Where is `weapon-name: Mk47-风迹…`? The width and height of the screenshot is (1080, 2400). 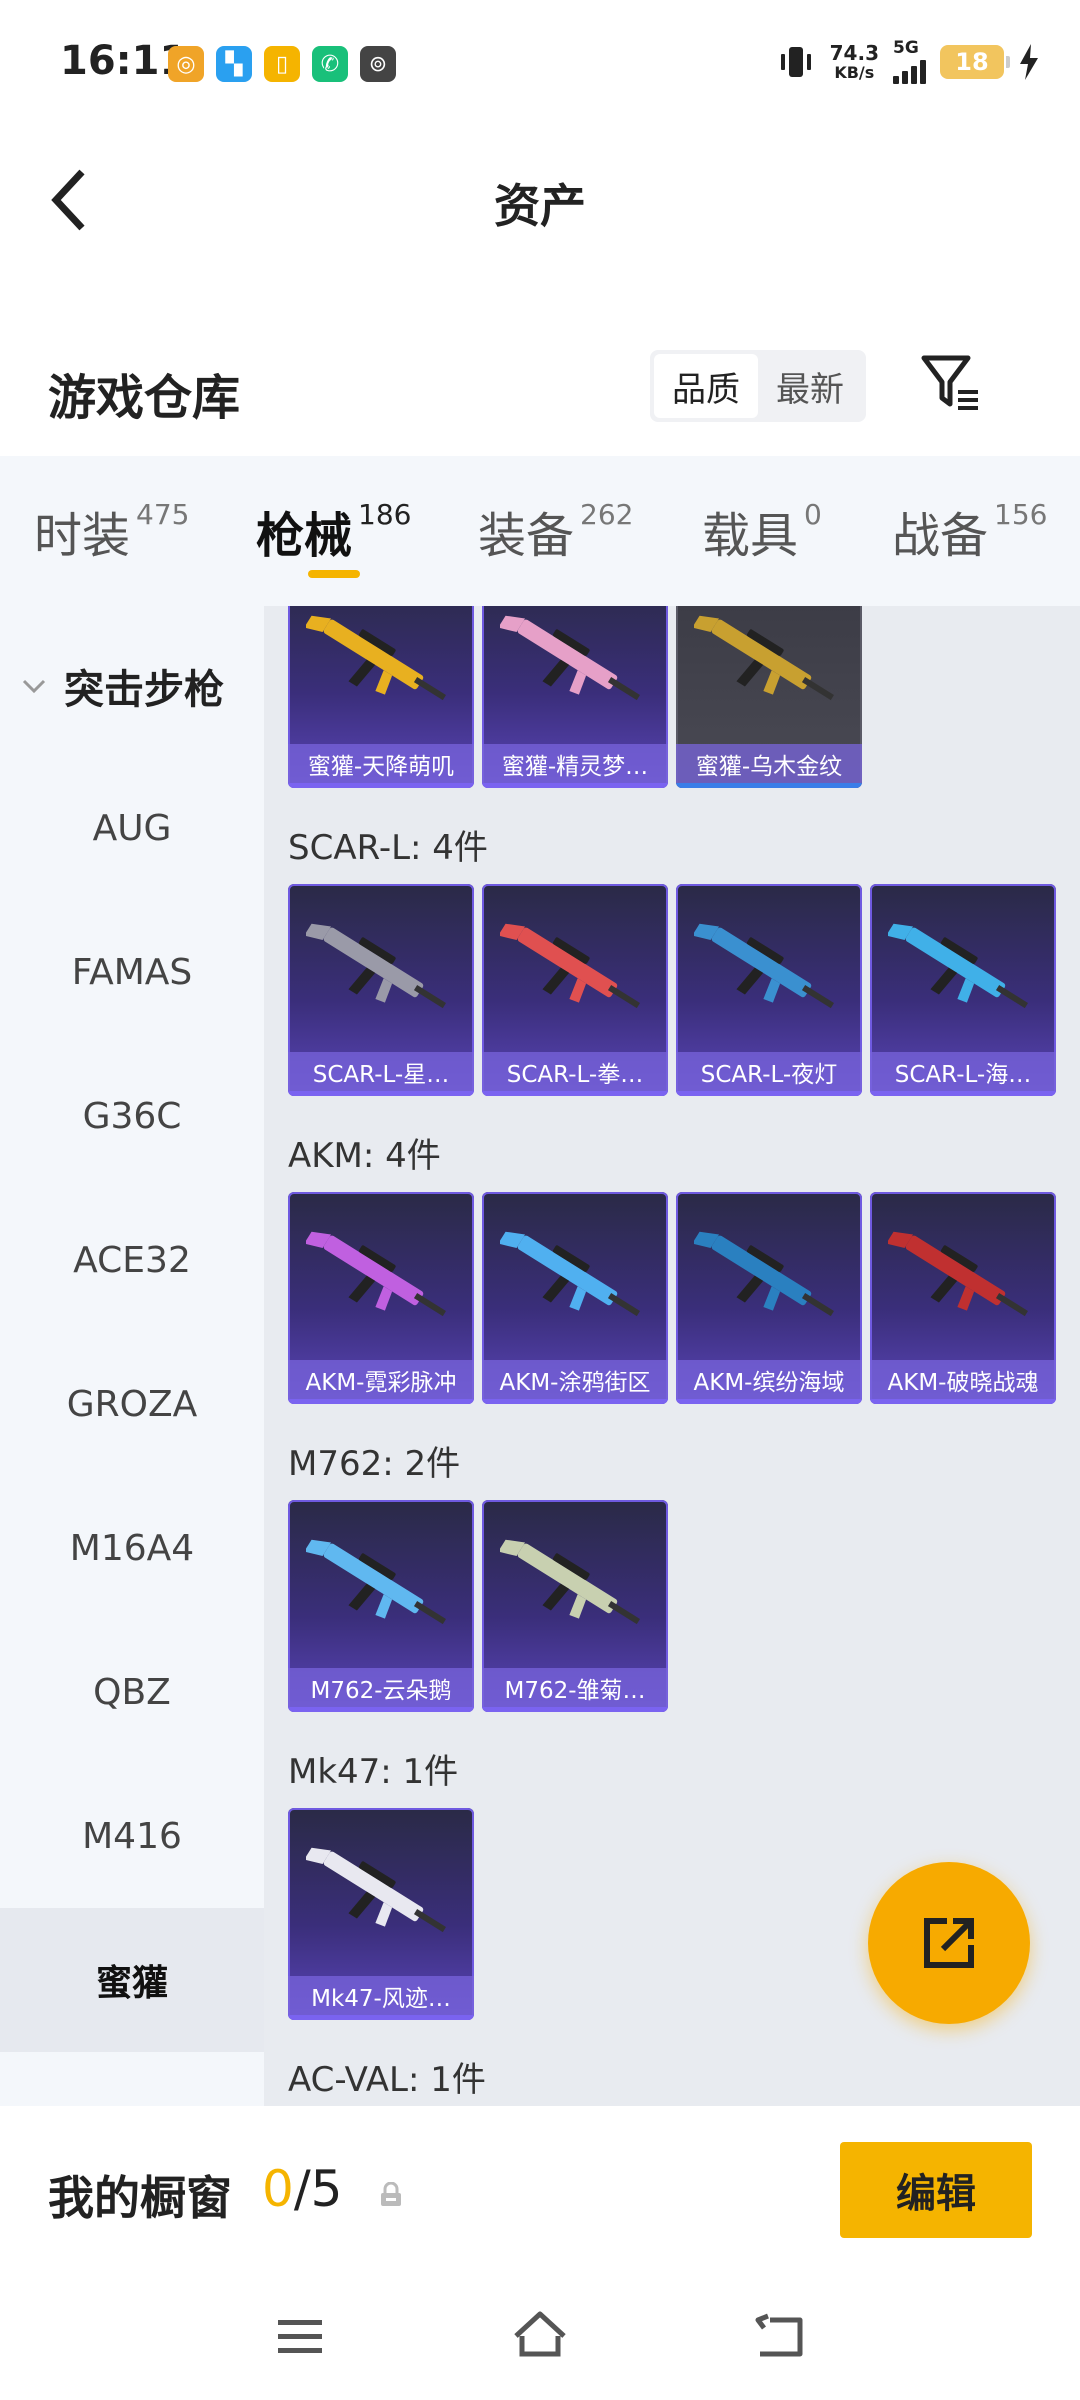 weapon-name: Mk47-风迹… is located at coordinates (381, 1998).